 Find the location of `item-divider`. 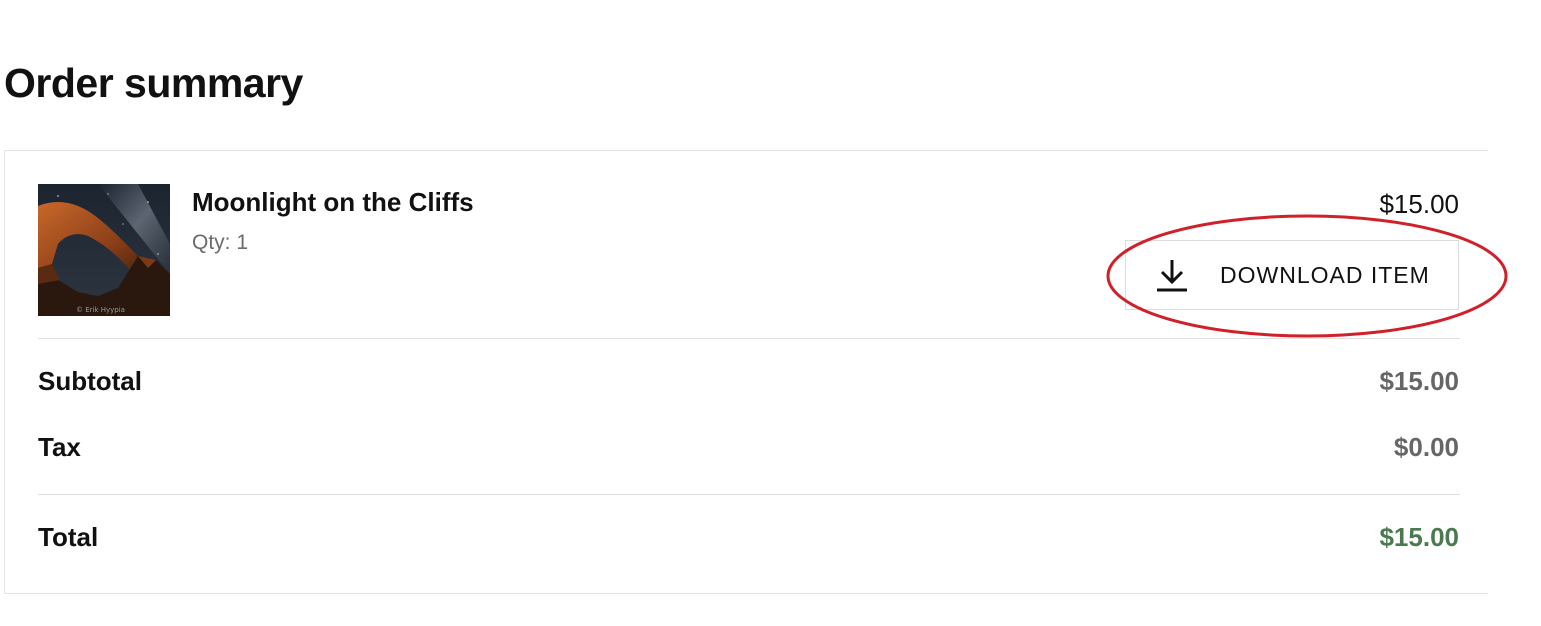

item-divider is located at coordinates (749, 338).